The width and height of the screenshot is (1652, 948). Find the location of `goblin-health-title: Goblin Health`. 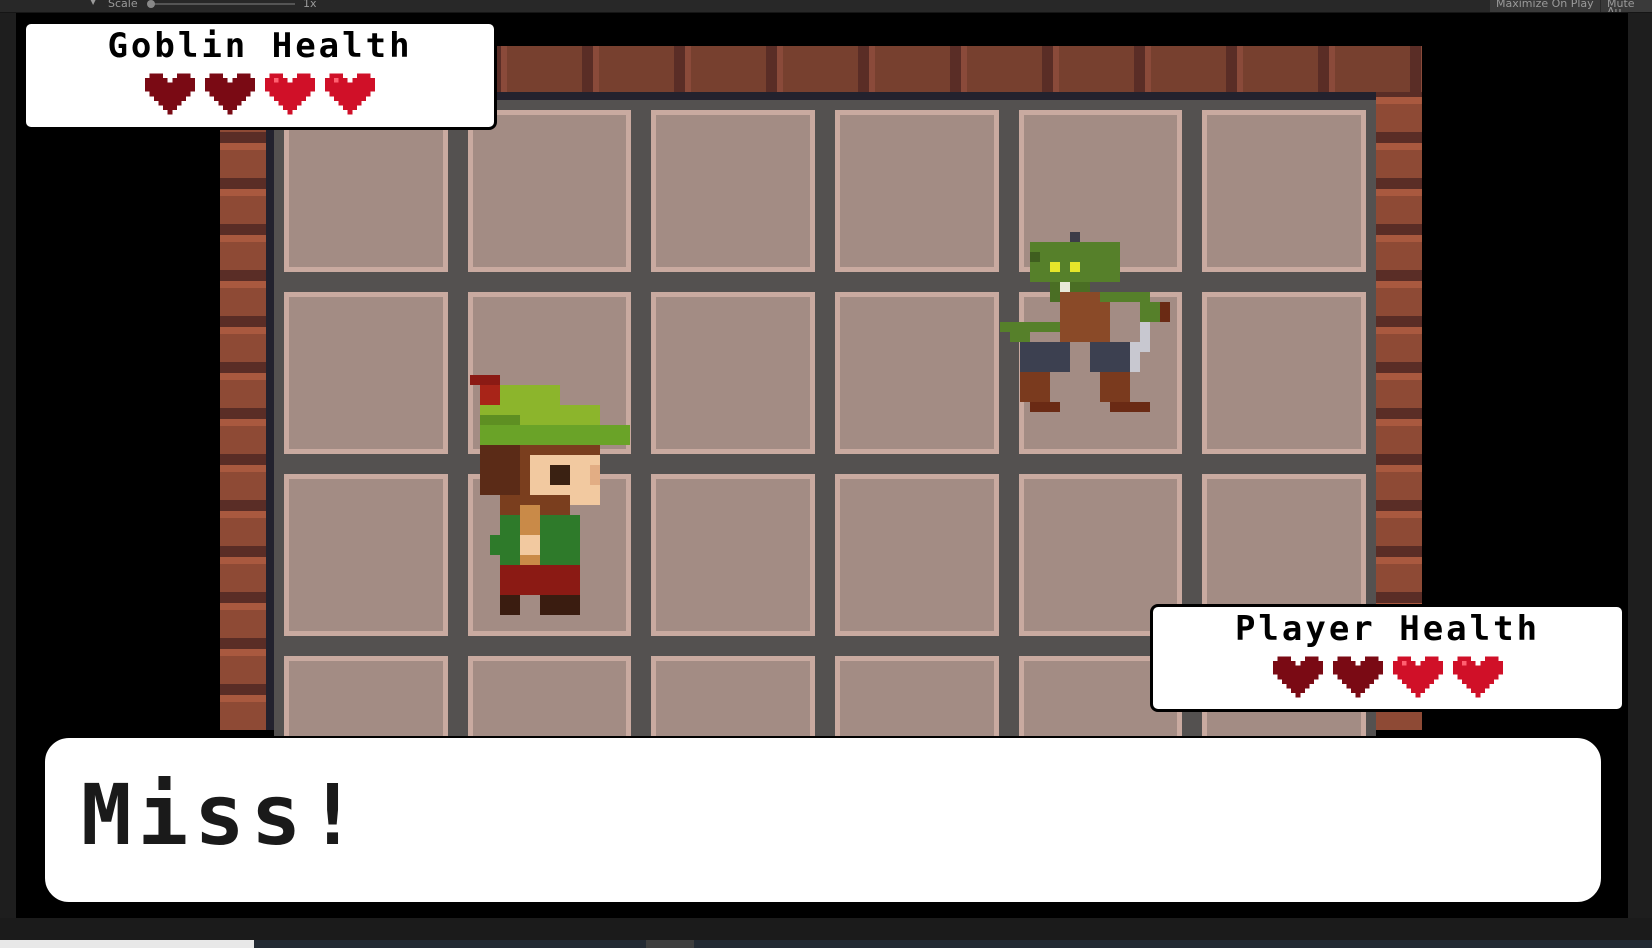

goblin-health-title: Goblin Health is located at coordinates (260, 46).